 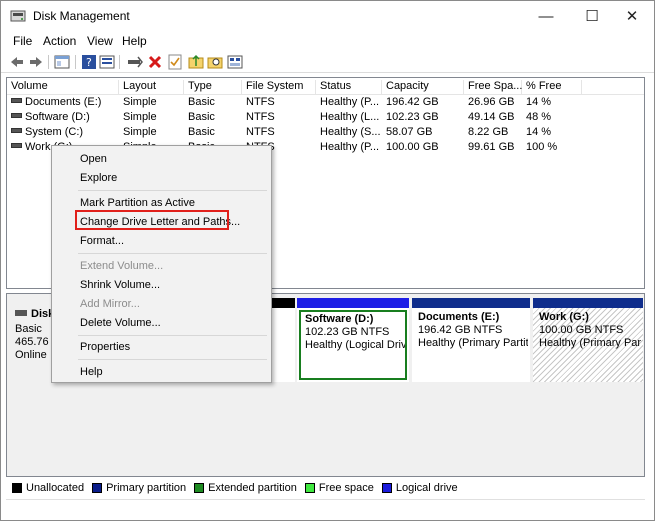 What do you see at coordinates (57, 117) in the screenshot?
I see `volume-name: Software (D:)` at bounding box center [57, 117].